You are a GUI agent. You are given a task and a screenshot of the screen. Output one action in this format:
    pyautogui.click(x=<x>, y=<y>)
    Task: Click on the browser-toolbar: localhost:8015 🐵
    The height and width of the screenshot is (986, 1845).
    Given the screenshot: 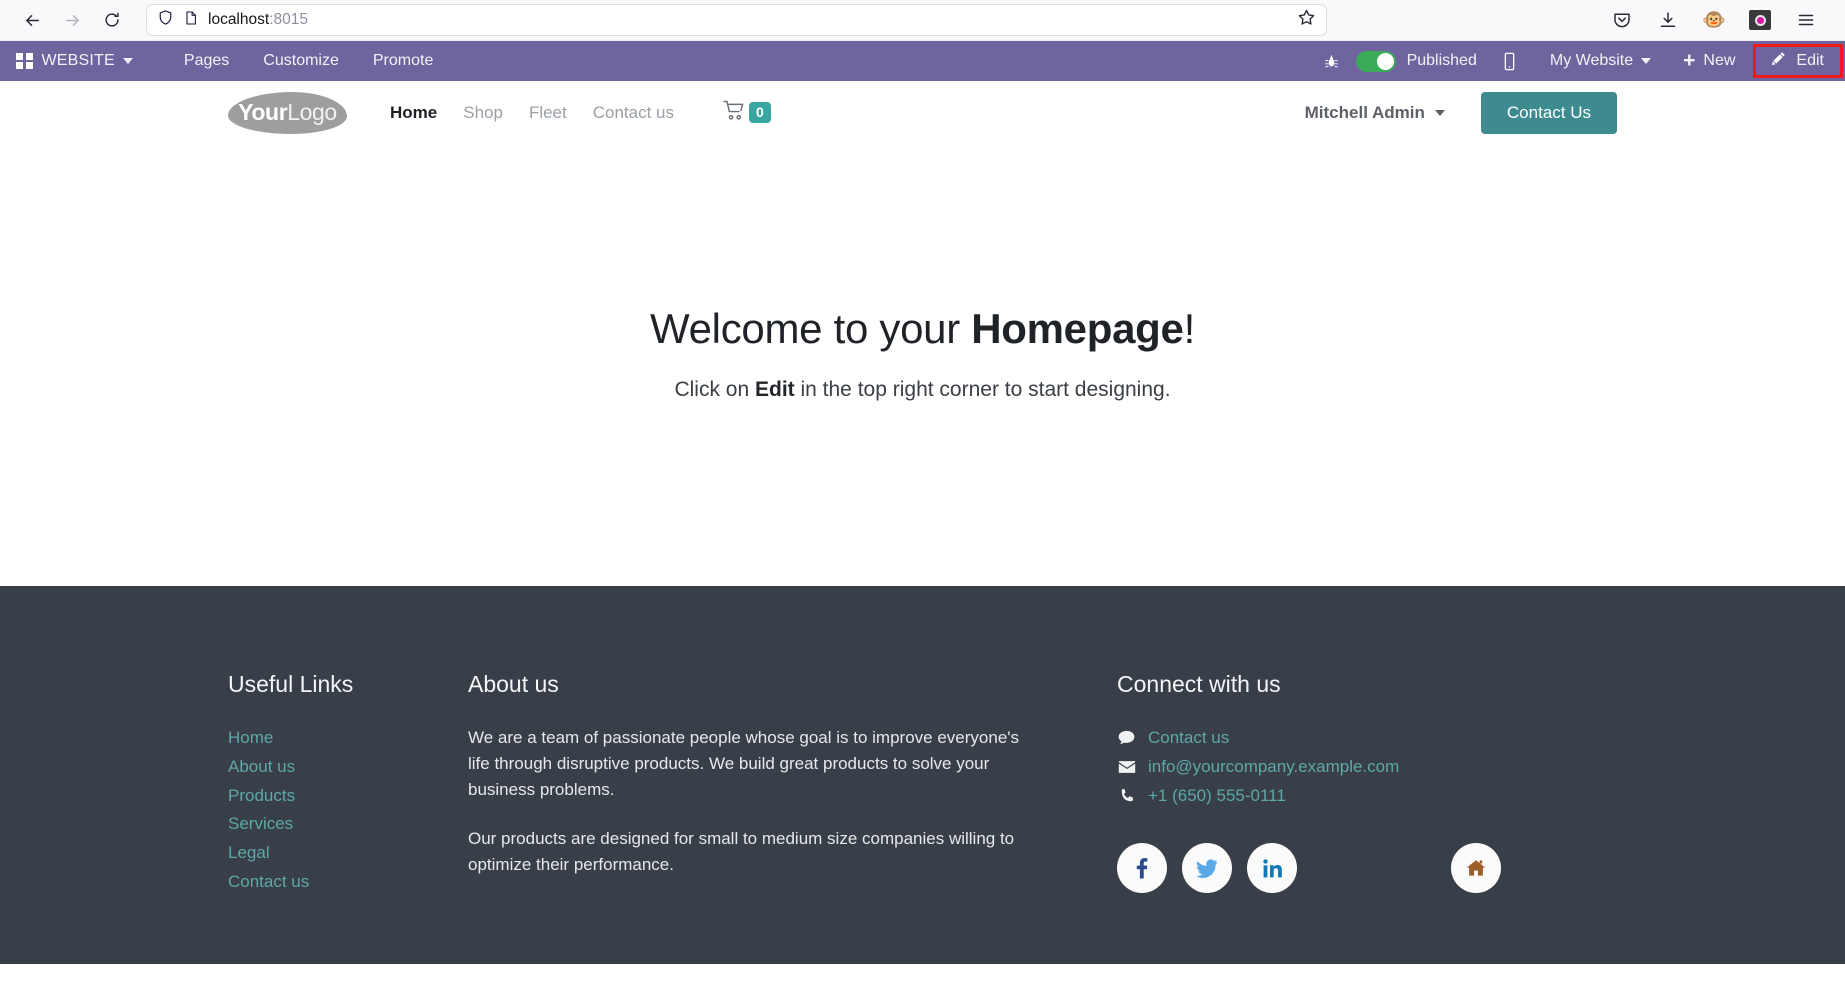 What is the action you would take?
    pyautogui.click(x=922, y=20)
    